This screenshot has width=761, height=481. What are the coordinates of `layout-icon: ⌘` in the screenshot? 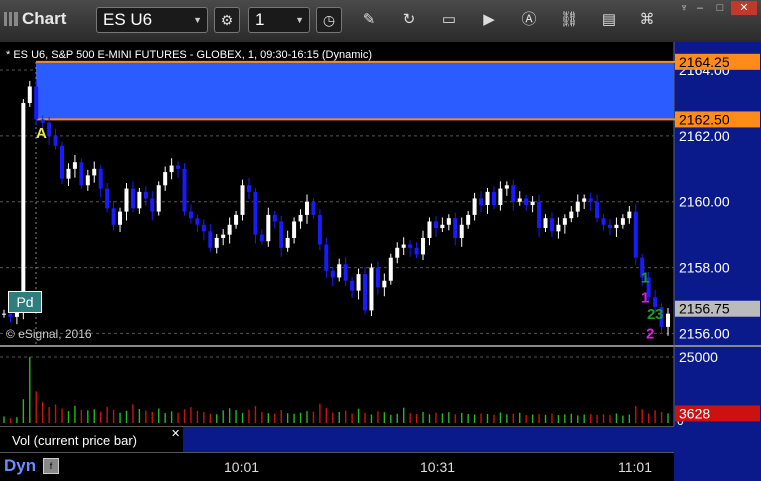 It's located at (647, 19).